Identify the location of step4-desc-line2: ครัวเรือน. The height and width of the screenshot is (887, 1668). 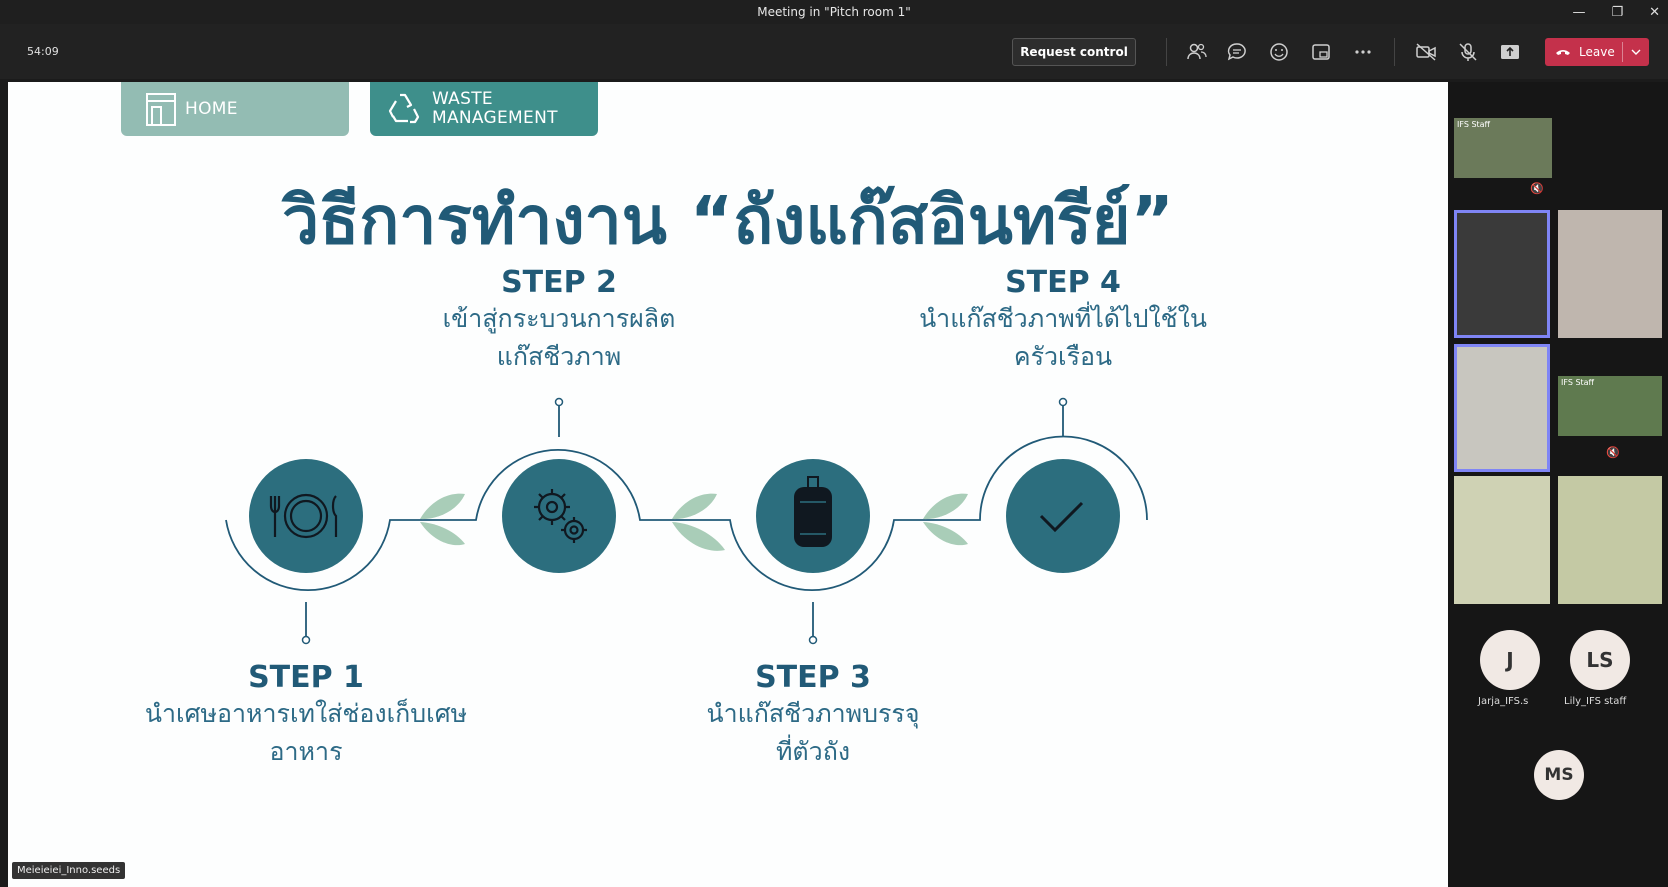
(1063, 356).